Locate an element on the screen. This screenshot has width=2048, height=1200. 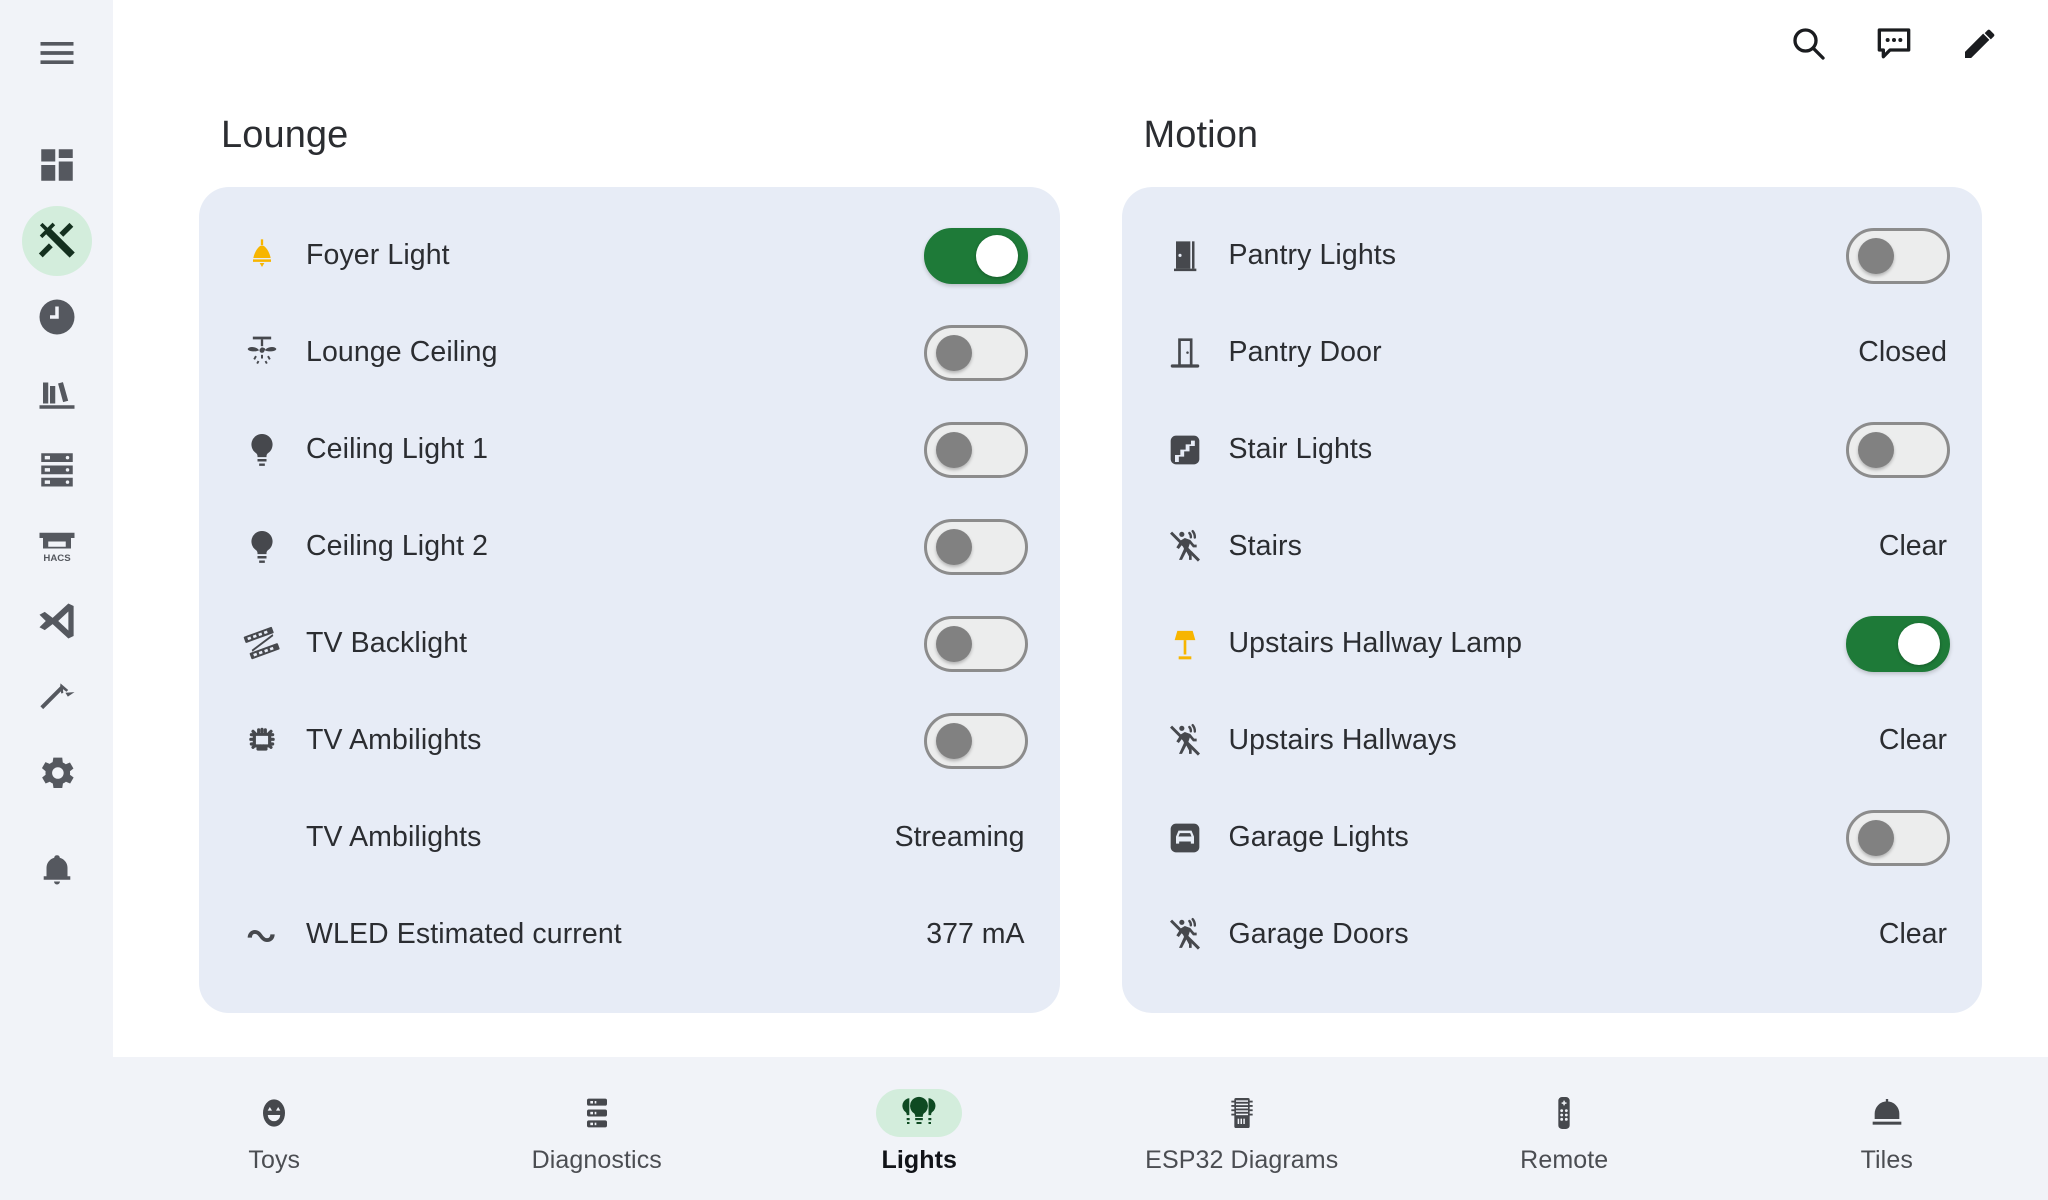
hammer-icon is located at coordinates (57, 697).